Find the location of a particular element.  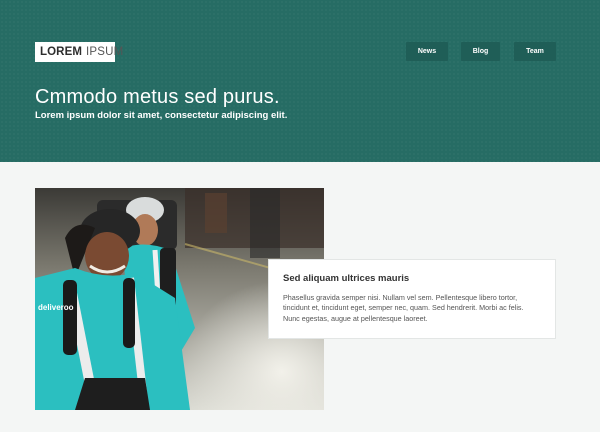

nav-team-button: Team is located at coordinates (535, 51).